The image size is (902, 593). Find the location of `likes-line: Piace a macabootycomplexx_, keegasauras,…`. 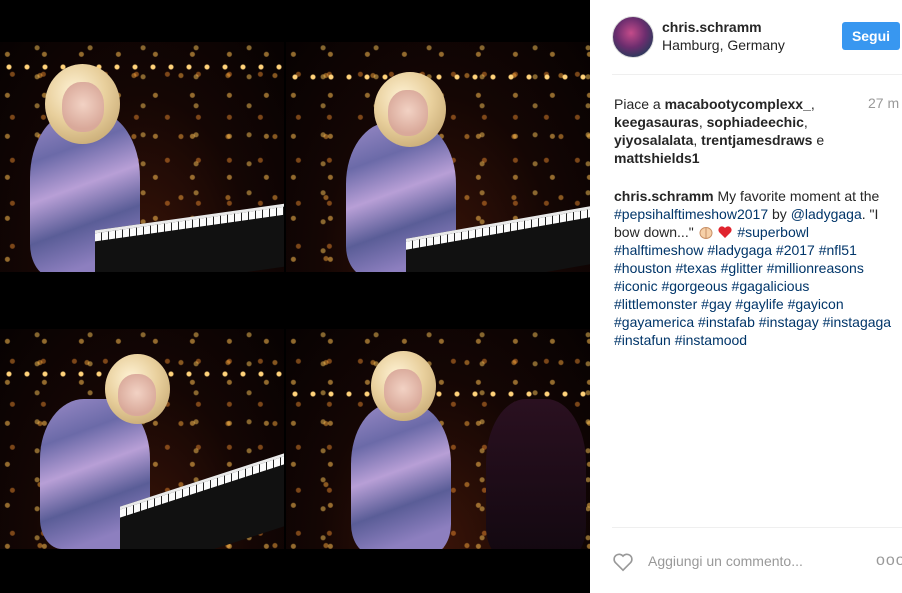

likes-line: Piace a macabootycomplexx_, keegasauras,… is located at coordinates (732, 131).